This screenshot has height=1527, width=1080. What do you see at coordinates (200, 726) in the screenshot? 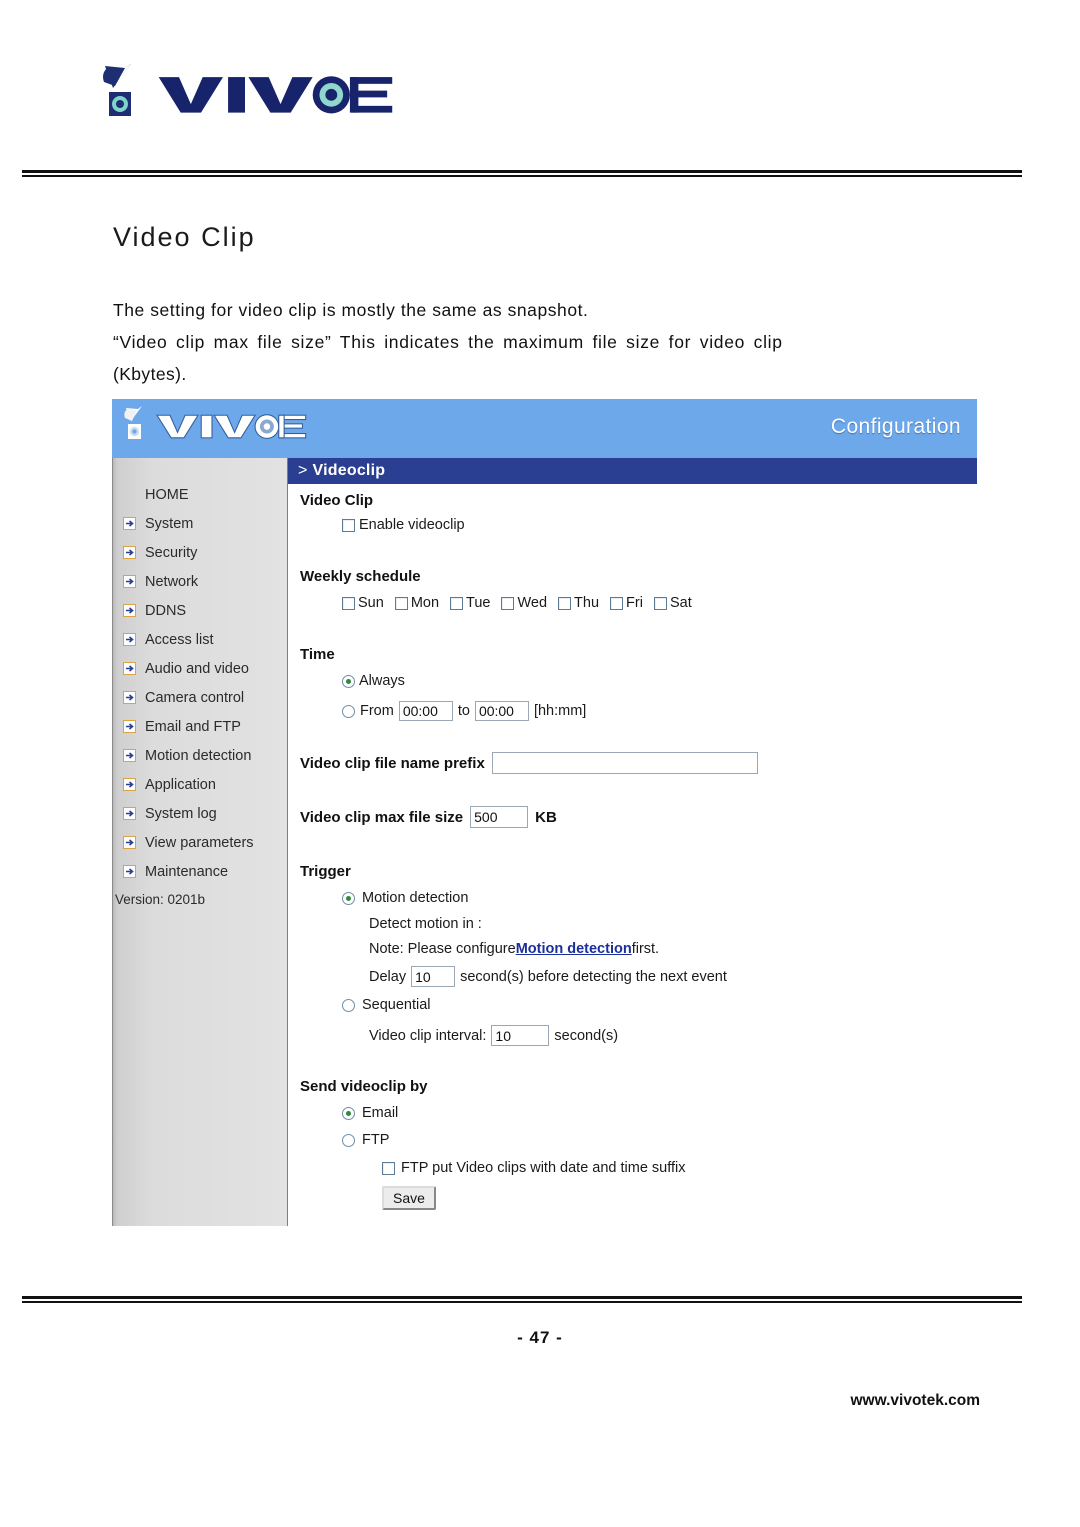
I see `sidebar-item-email-and-ftp: Email and FTP` at bounding box center [200, 726].